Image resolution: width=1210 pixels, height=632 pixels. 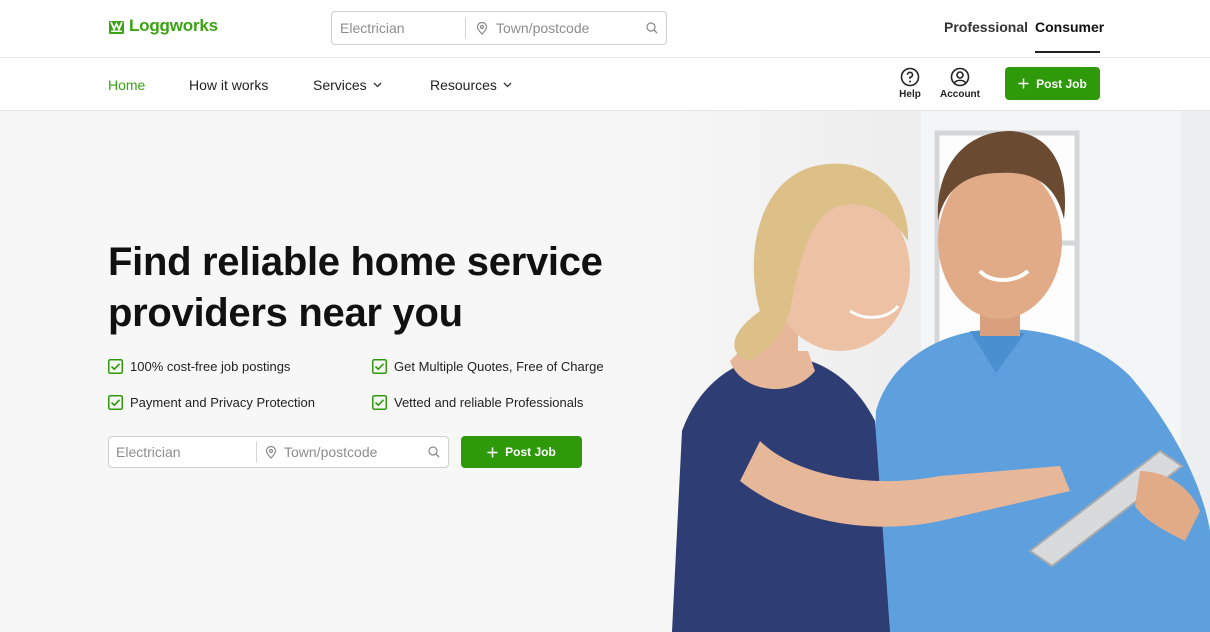 What do you see at coordinates (960, 77) in the screenshot?
I see `account-icon` at bounding box center [960, 77].